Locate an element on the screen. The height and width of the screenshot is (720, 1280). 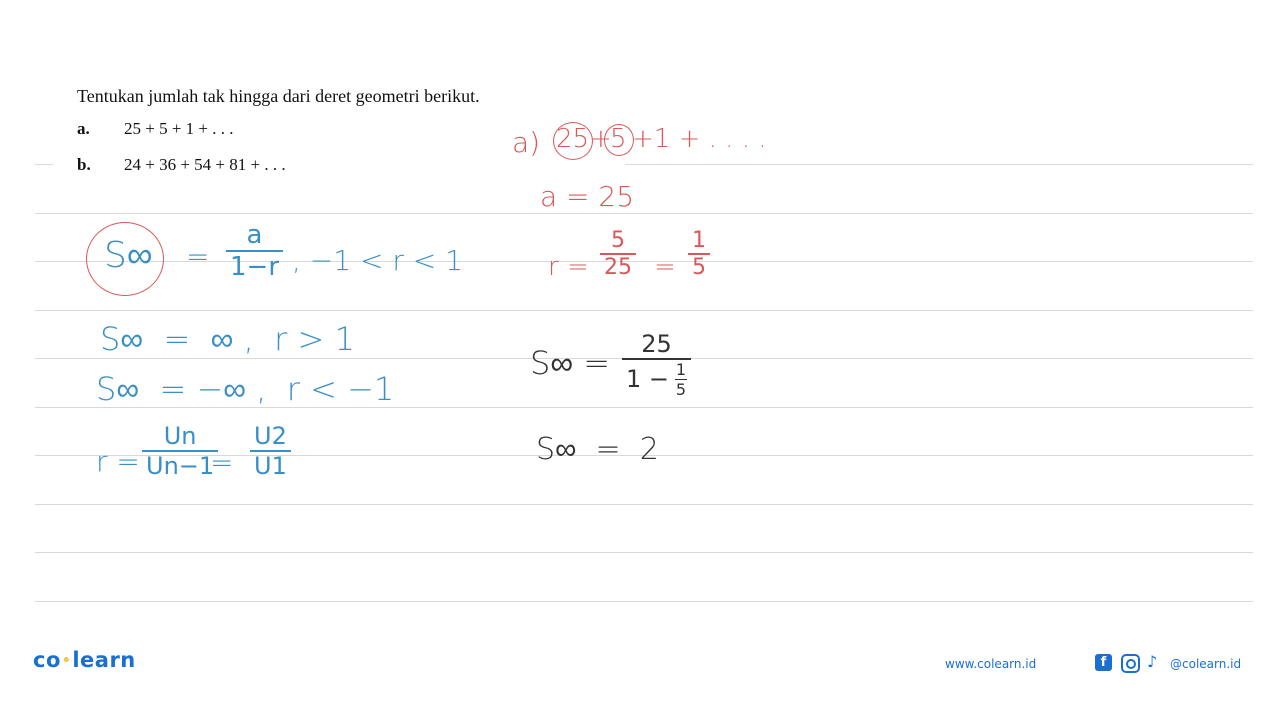
numerator: Un is located at coordinates (180, 436).